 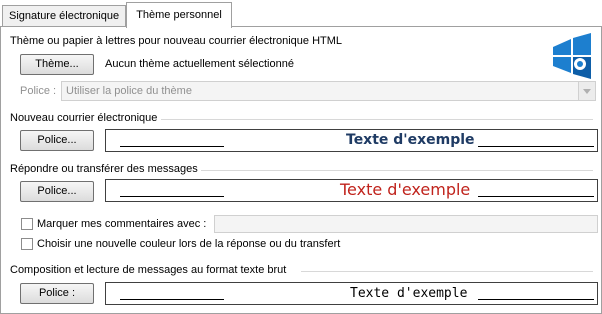 I want to click on plain-text-font-button: Police :, so click(x=57, y=293).